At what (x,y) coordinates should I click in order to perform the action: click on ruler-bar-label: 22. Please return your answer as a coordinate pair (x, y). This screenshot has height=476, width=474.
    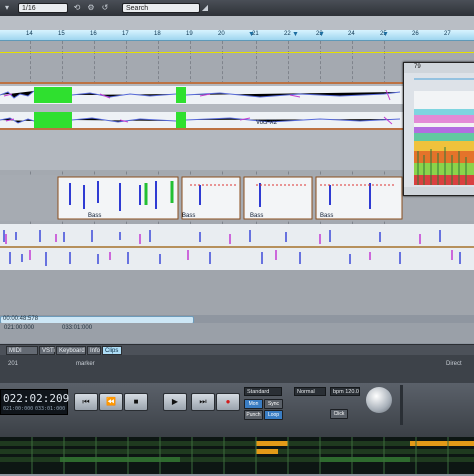
    Looking at the image, I should click on (287, 34).